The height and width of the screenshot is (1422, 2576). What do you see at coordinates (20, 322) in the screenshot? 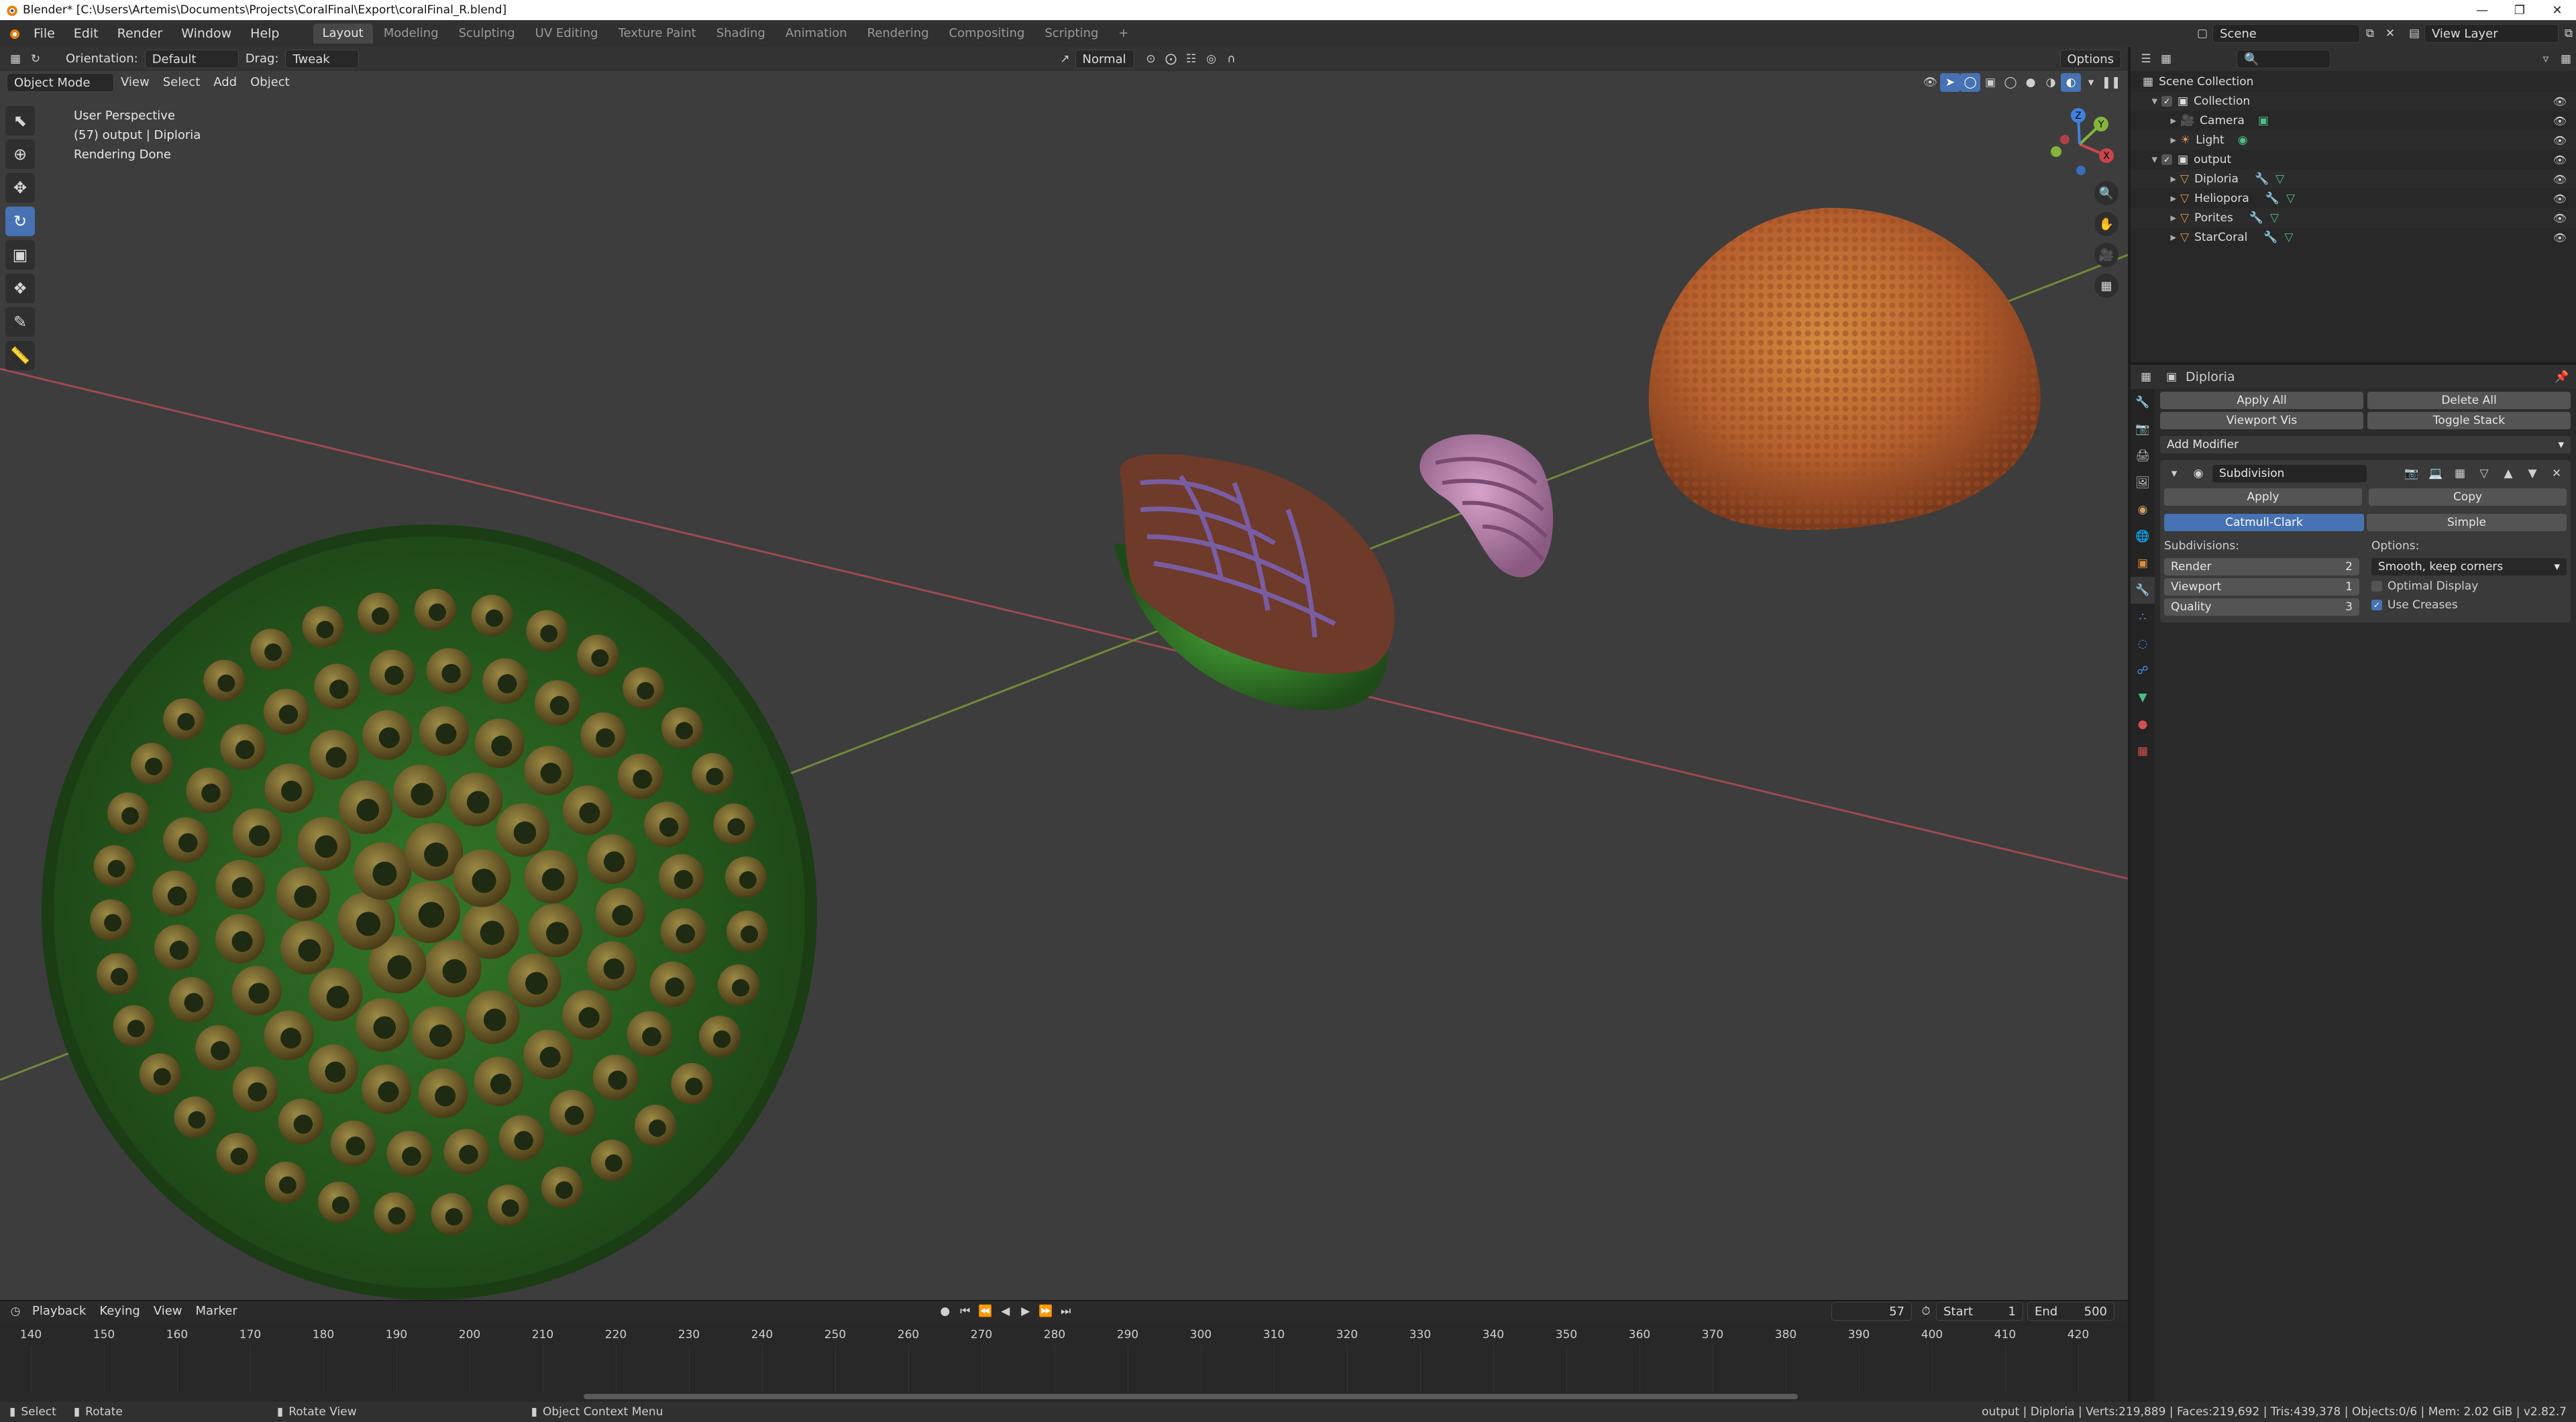
I see `annotate-tool-icon: ✎` at bounding box center [20, 322].